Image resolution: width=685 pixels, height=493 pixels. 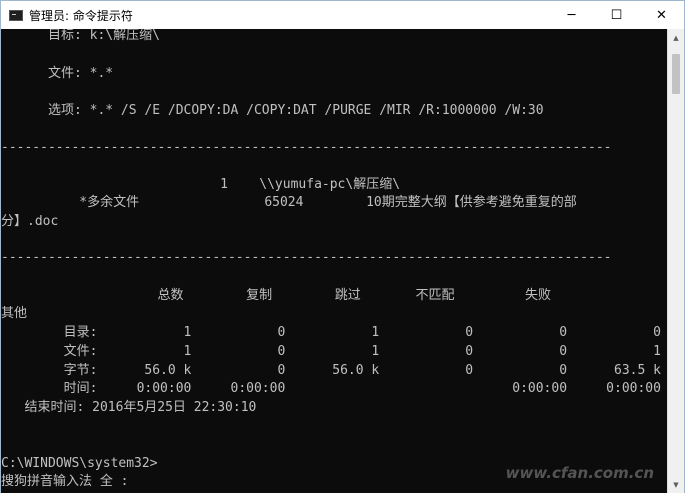 I want to click on watermark-logo: www.cfan.com.cn, so click(x=579, y=473).